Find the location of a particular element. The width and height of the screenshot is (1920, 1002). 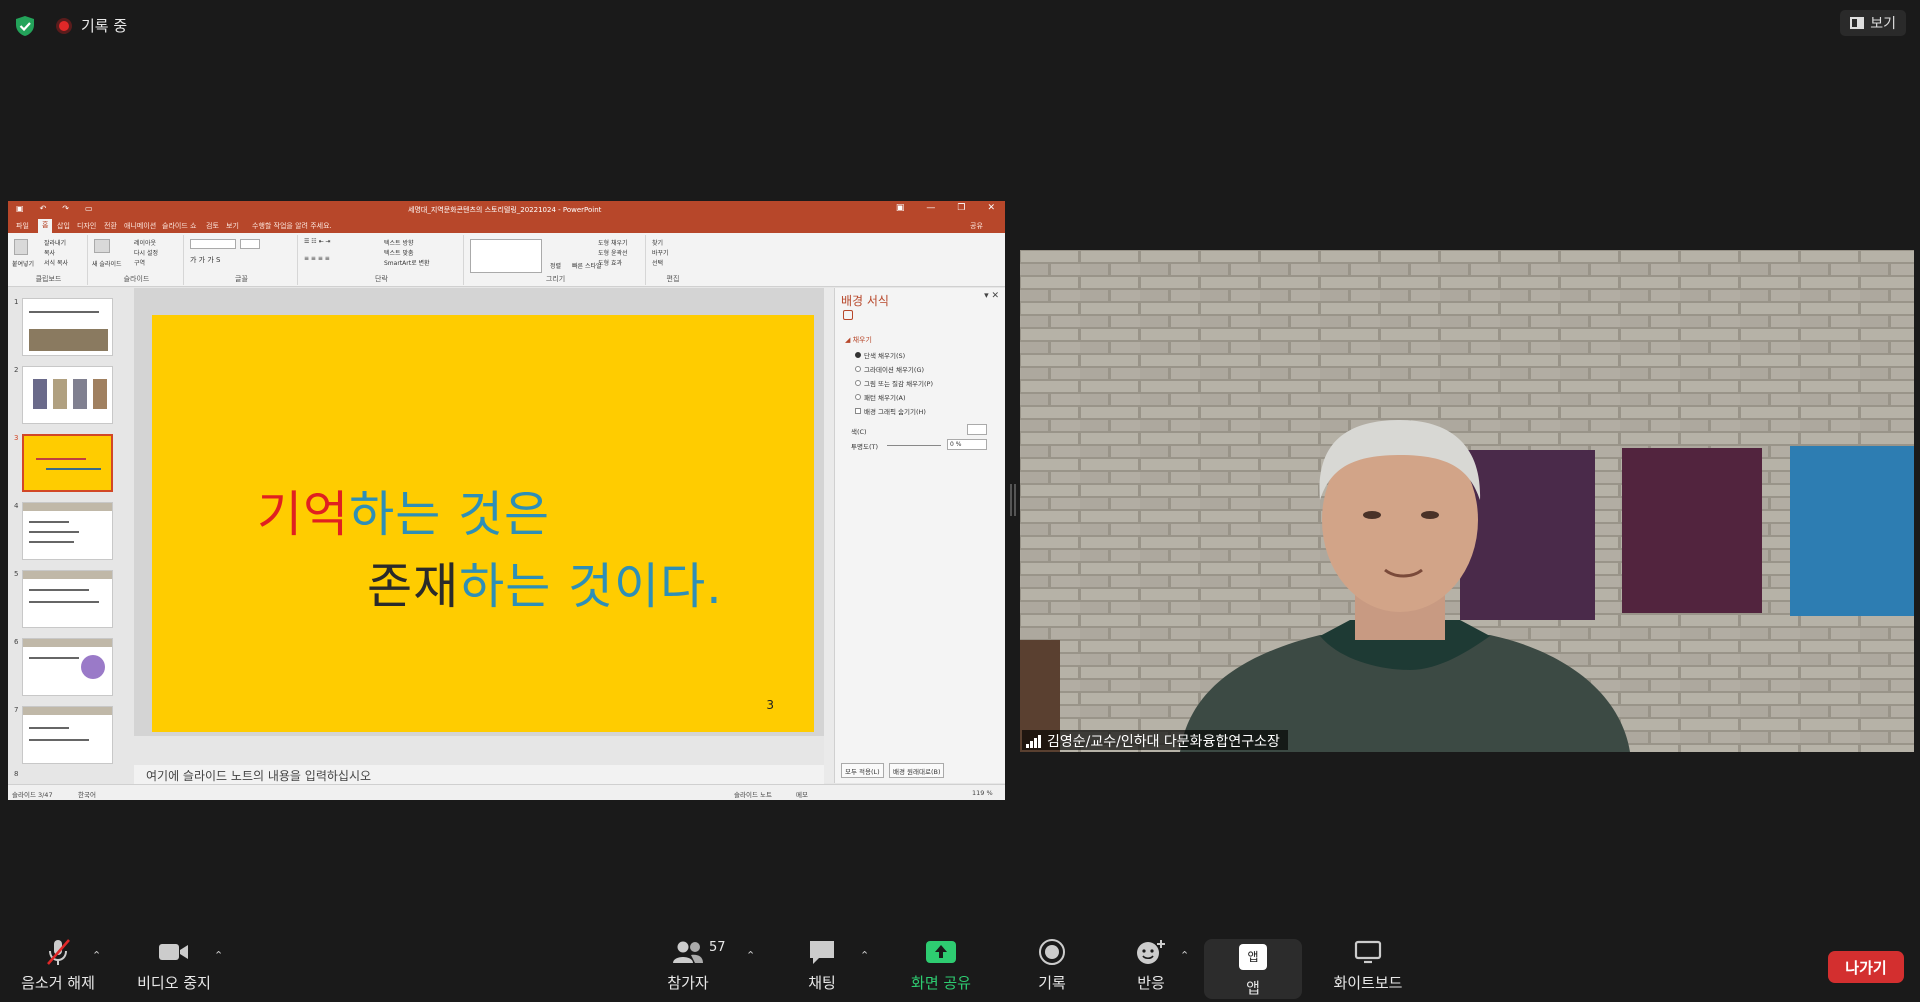

hide-graphics-checkbox: 배경 그래픽 숨기기(H) is located at coordinates (890, 411).